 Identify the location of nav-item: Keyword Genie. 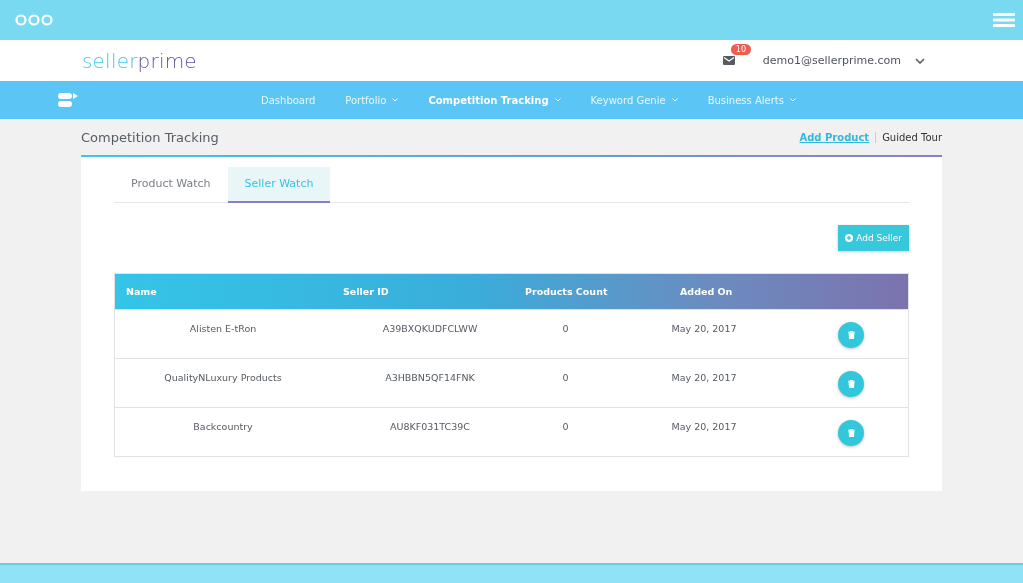
(634, 100).